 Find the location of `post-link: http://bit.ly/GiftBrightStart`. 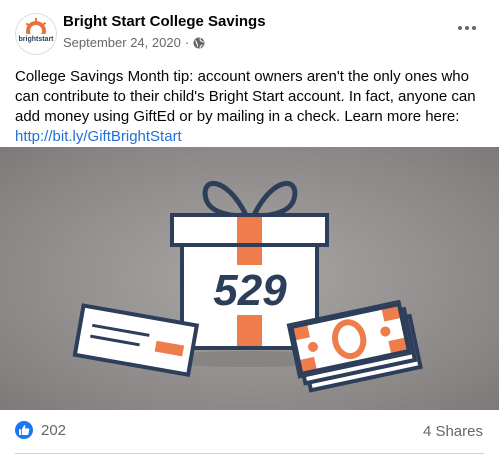

post-link: http://bit.ly/GiftBrightStart is located at coordinates (98, 136).